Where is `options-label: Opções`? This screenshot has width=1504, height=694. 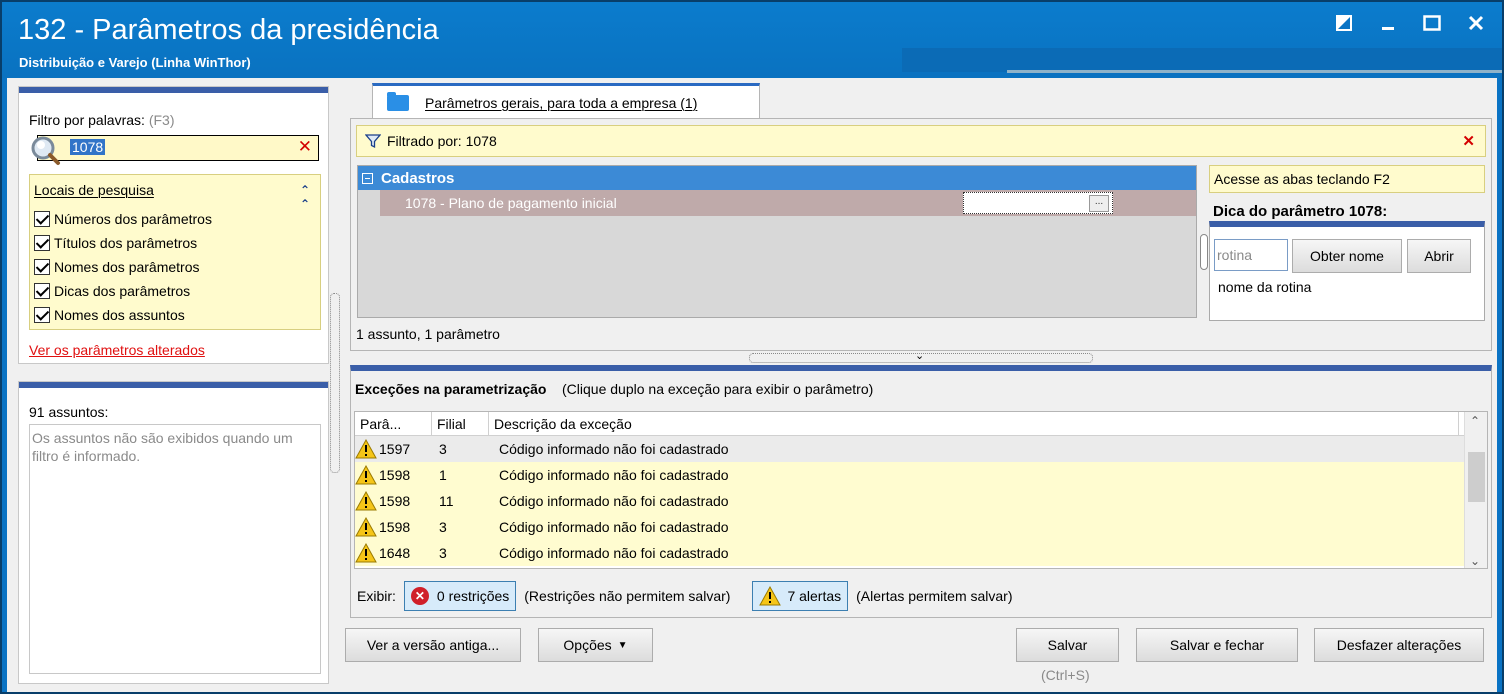
options-label: Opções is located at coordinates (587, 645).